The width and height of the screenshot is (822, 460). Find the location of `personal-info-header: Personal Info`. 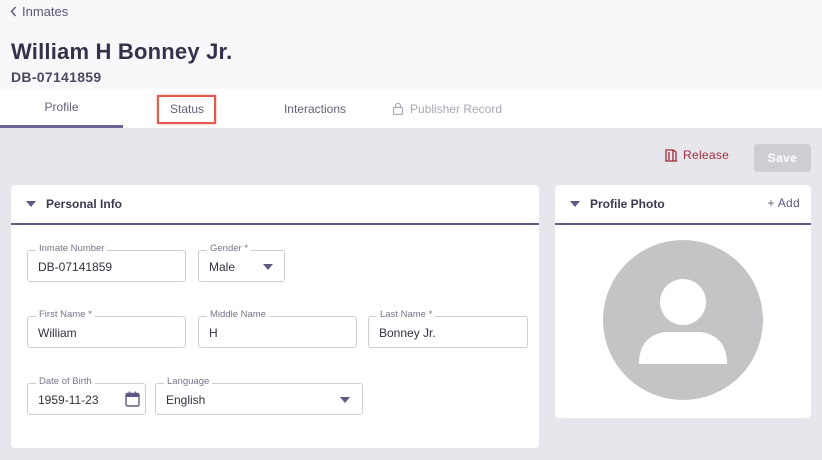

personal-info-header: Personal Info is located at coordinates (275, 205).